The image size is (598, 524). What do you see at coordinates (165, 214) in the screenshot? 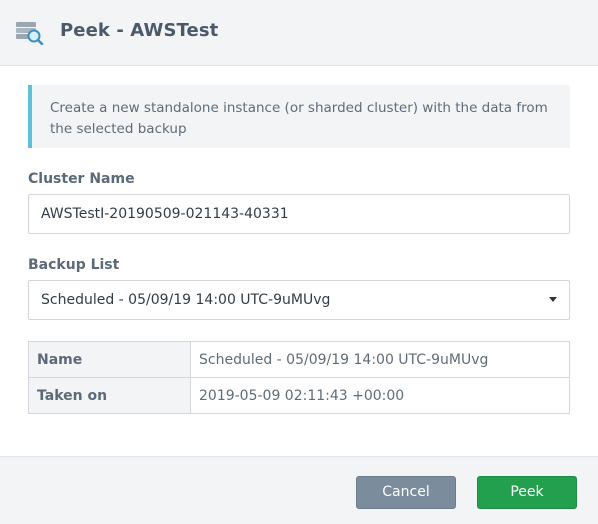
I see `cluster-name-value: AWSTestI-20190509-021143-40331` at bounding box center [165, 214].